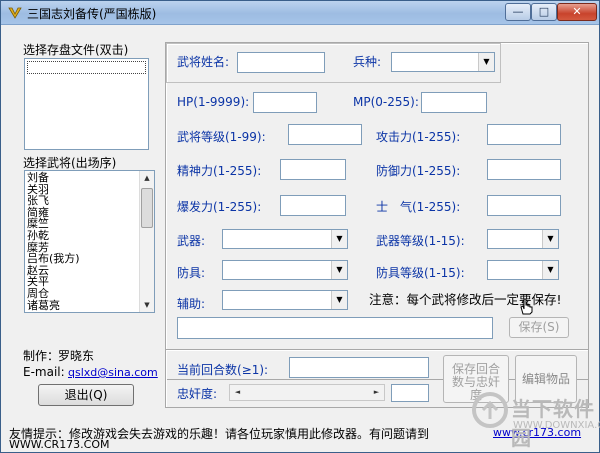 The width and height of the screenshot is (600, 453). What do you see at coordinates (82, 259) in the screenshot?
I see `list-item: 吕布(我方)` at bounding box center [82, 259].